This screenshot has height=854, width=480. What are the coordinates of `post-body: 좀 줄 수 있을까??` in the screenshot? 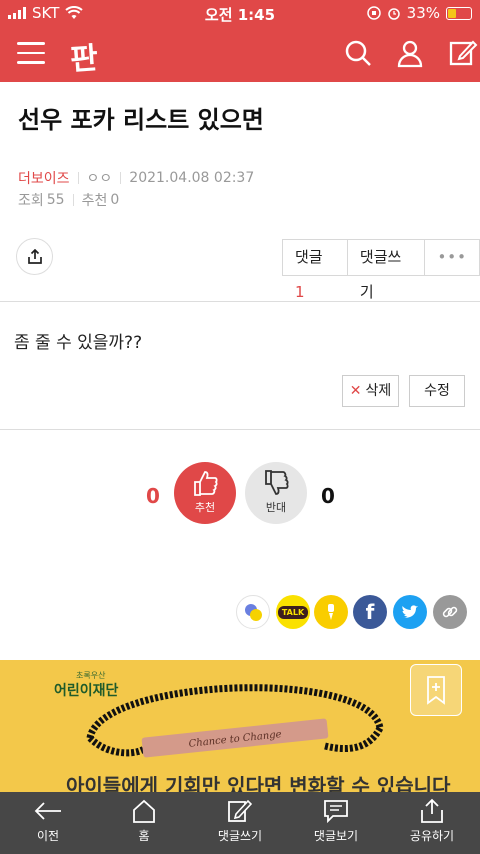 It's located at (78, 343).